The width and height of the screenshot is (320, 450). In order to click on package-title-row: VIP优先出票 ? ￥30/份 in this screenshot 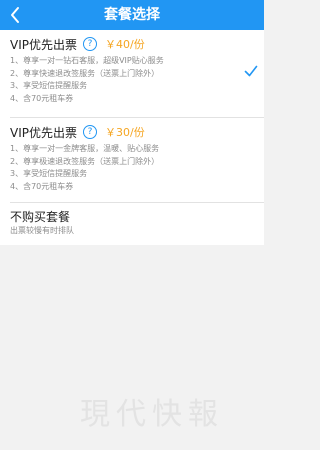, I will do `click(77, 132)`.